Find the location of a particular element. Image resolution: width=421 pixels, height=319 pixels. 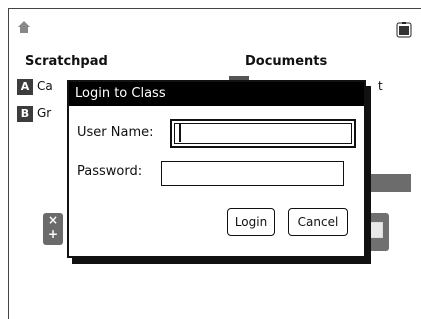

documents-item-label: t is located at coordinates (380, 86).